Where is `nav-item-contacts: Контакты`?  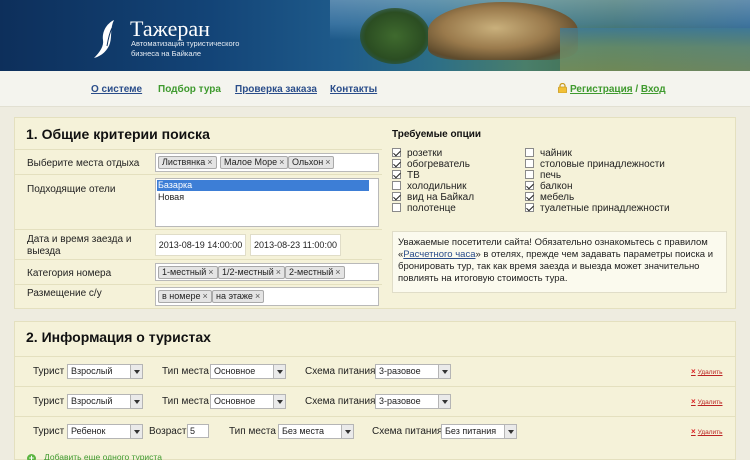 nav-item-contacts: Контакты is located at coordinates (353, 89).